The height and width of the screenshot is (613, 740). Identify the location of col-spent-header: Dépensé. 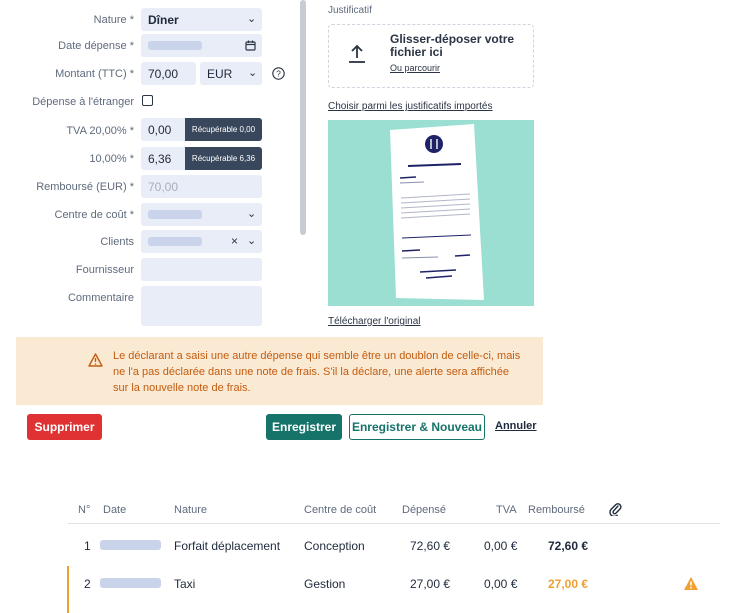
(424, 510).